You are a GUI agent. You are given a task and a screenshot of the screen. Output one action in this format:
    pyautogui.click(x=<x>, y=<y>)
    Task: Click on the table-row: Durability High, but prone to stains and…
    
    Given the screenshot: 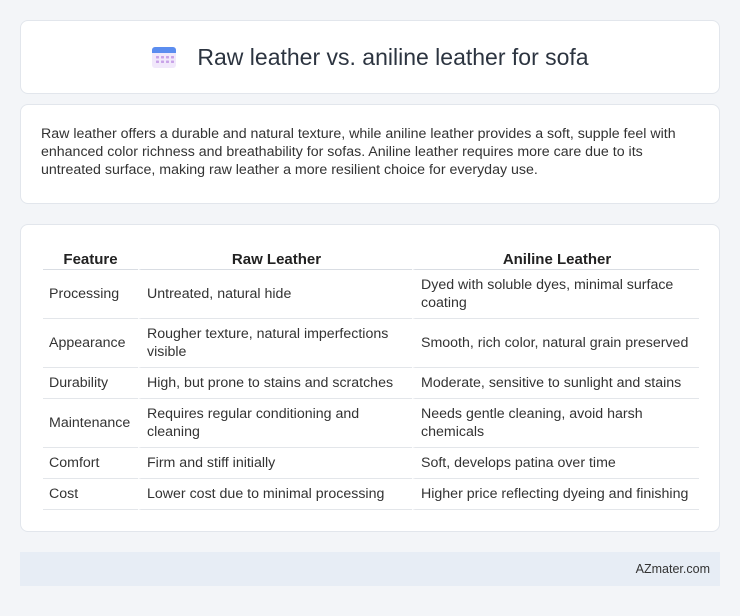 What is the action you would take?
    pyautogui.click(x=371, y=383)
    